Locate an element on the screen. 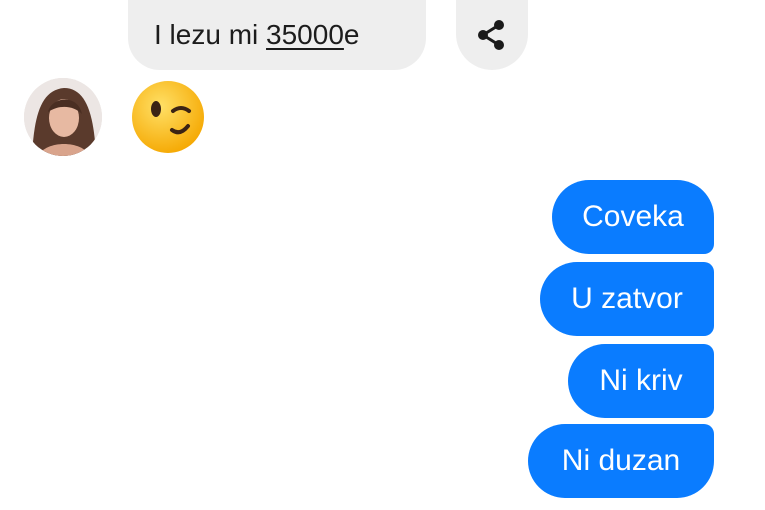  avatar-photo is located at coordinates (63, 117).